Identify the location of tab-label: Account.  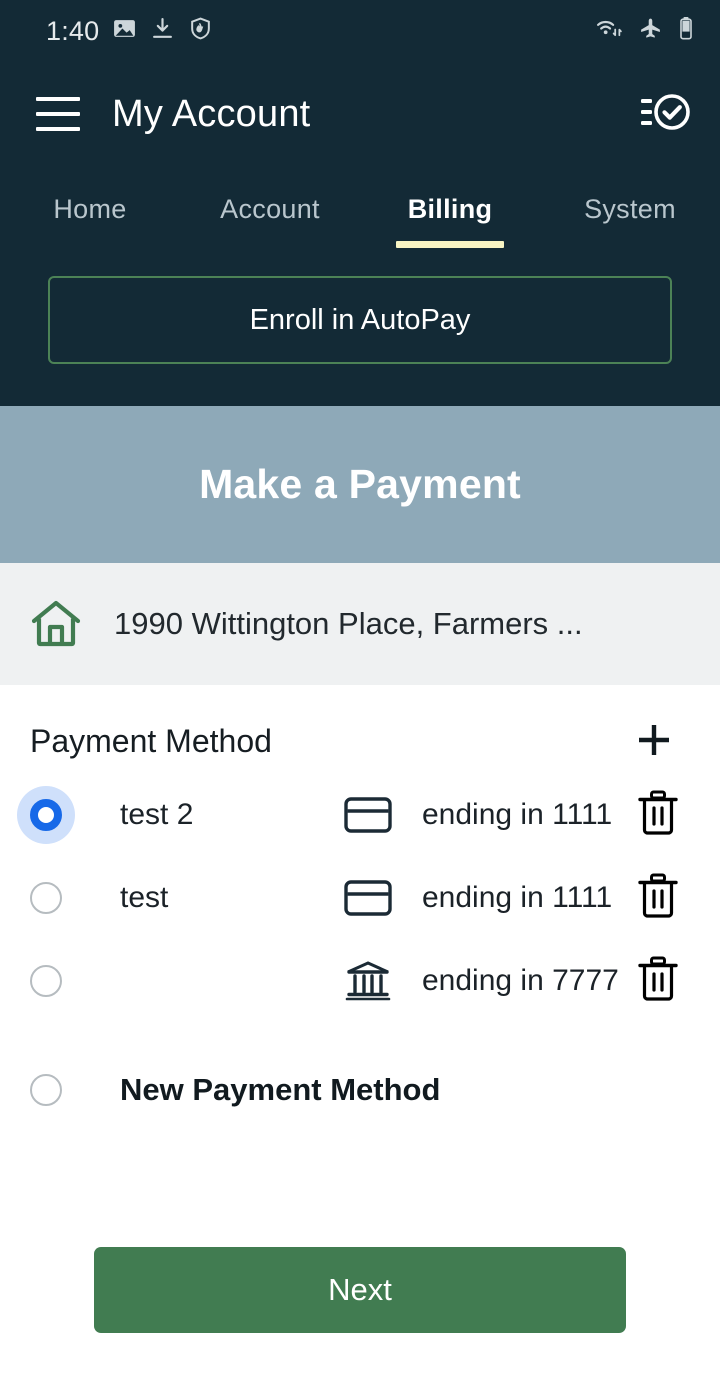
(270, 209).